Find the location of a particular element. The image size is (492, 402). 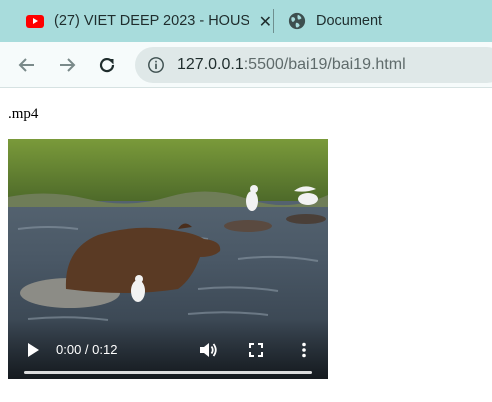

back-arrow-icon is located at coordinates (26, 65).